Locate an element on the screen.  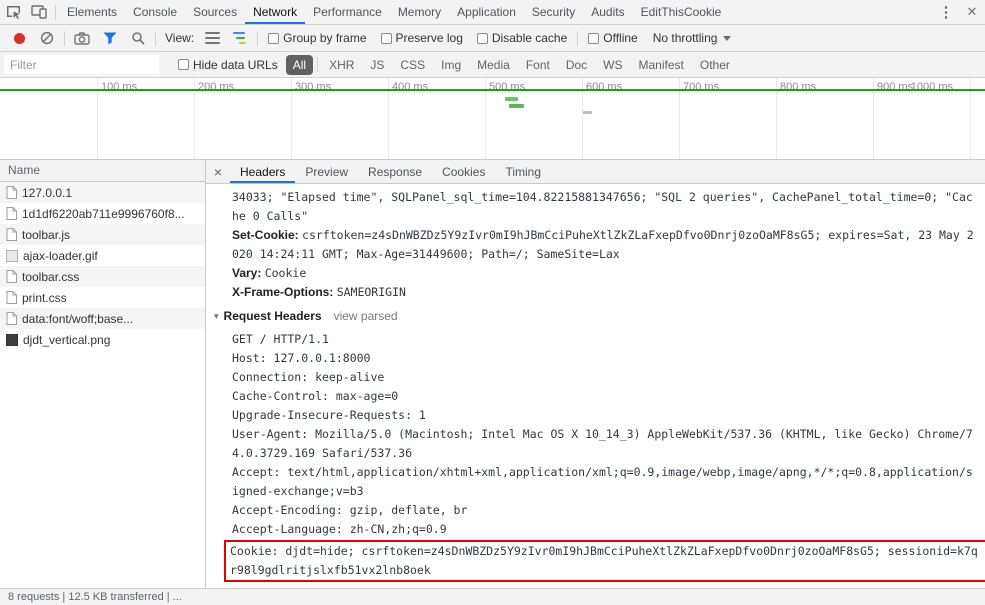
close-devtools-button: ✕ is located at coordinates (972, 12).